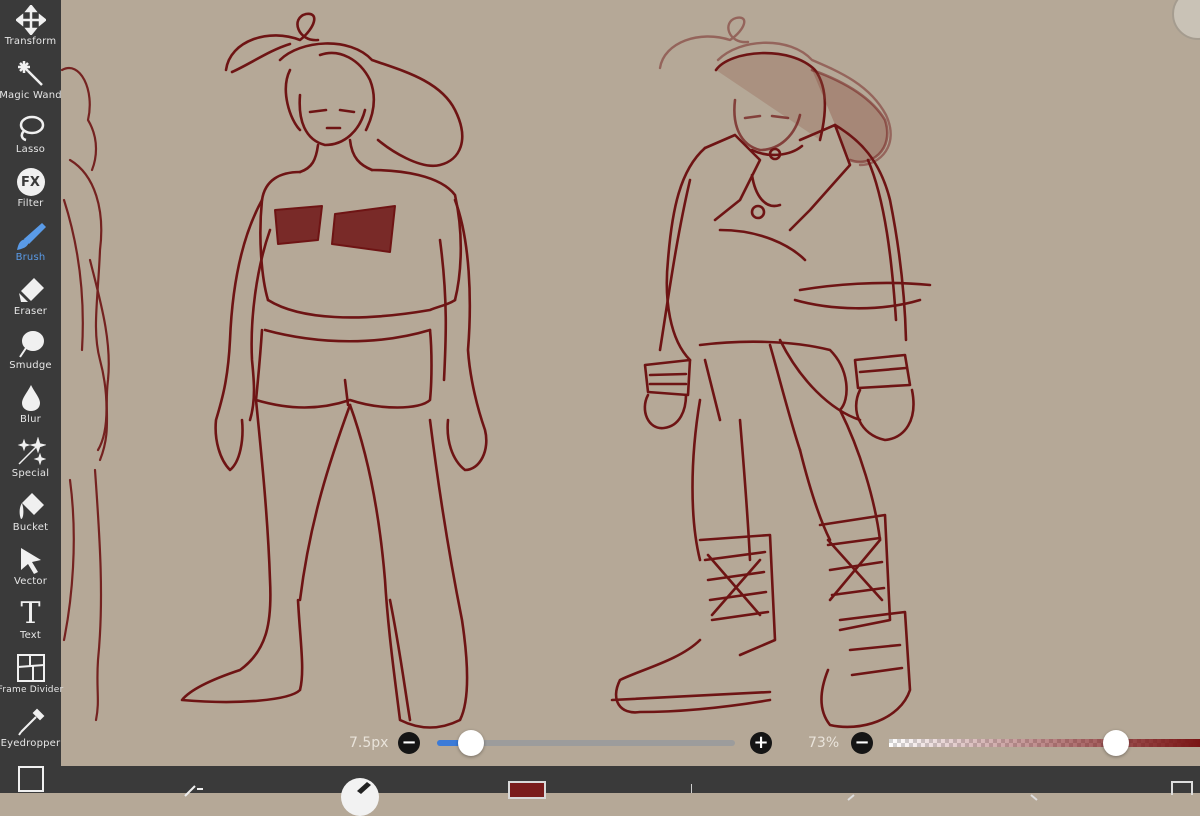 The image size is (1200, 816). I want to click on brush-size-label: 7.5px, so click(369, 743).